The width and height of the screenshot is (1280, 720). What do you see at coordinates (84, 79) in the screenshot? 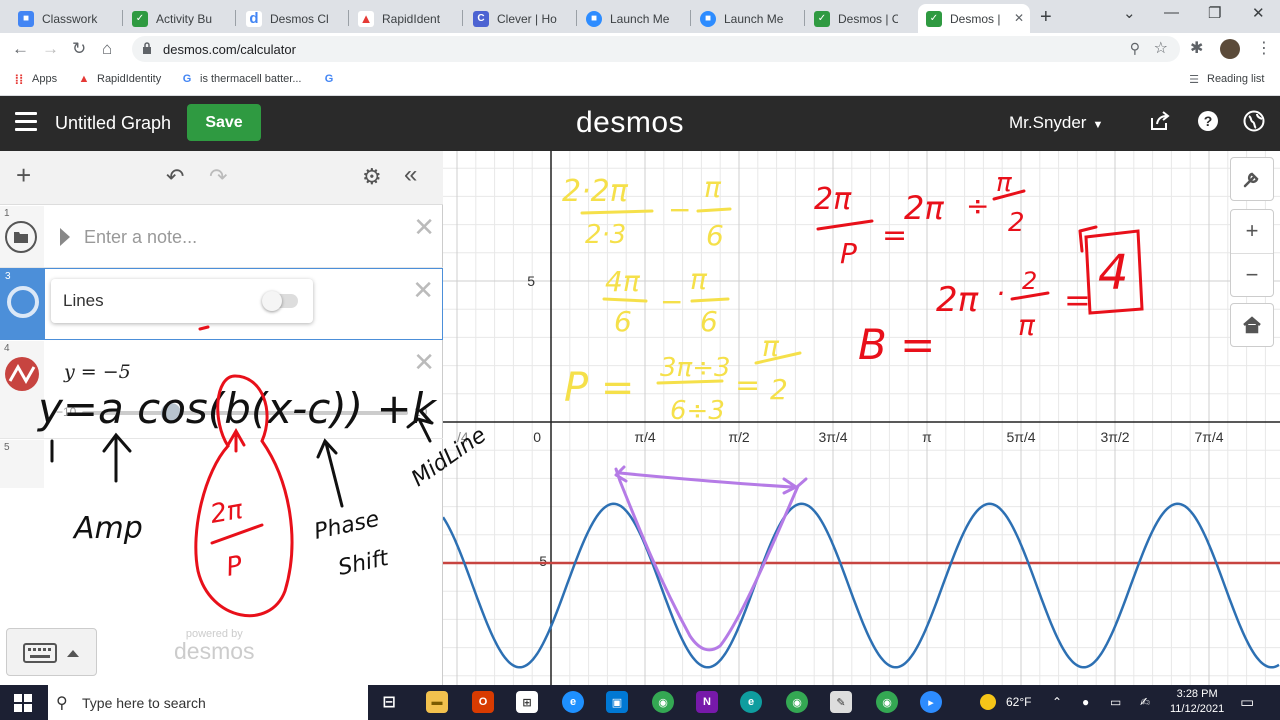
I see `rapididentity-icon: ▲` at bounding box center [84, 79].